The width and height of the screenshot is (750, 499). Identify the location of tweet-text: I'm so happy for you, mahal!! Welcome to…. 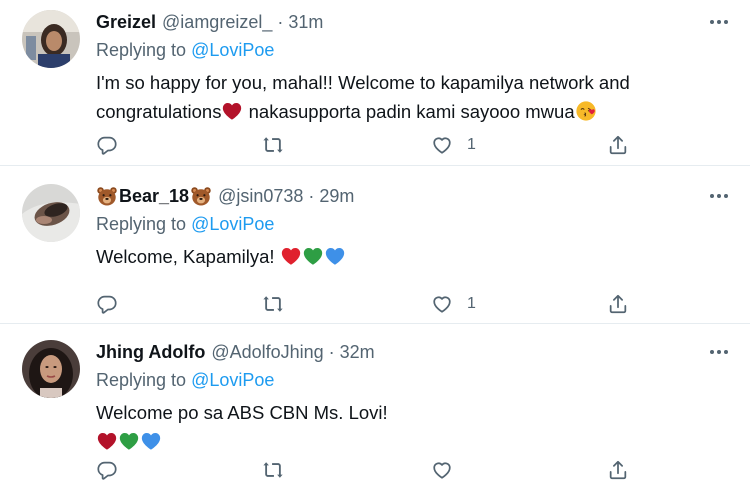
(413, 97).